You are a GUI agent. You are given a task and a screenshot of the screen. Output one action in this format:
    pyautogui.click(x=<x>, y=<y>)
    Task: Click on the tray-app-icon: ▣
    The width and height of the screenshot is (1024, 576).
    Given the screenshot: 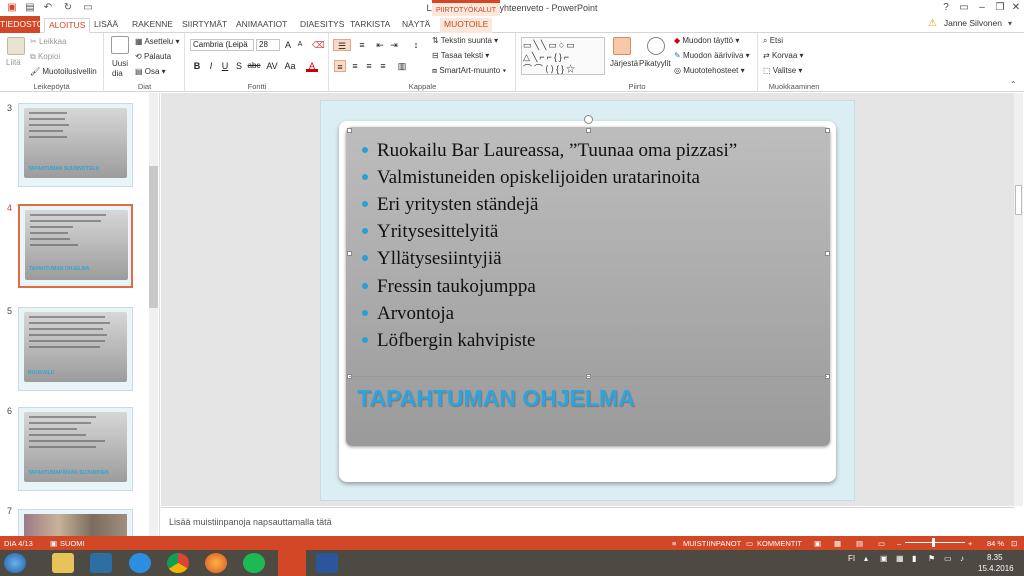 What is the action you would take?
    pyautogui.click(x=884, y=558)
    